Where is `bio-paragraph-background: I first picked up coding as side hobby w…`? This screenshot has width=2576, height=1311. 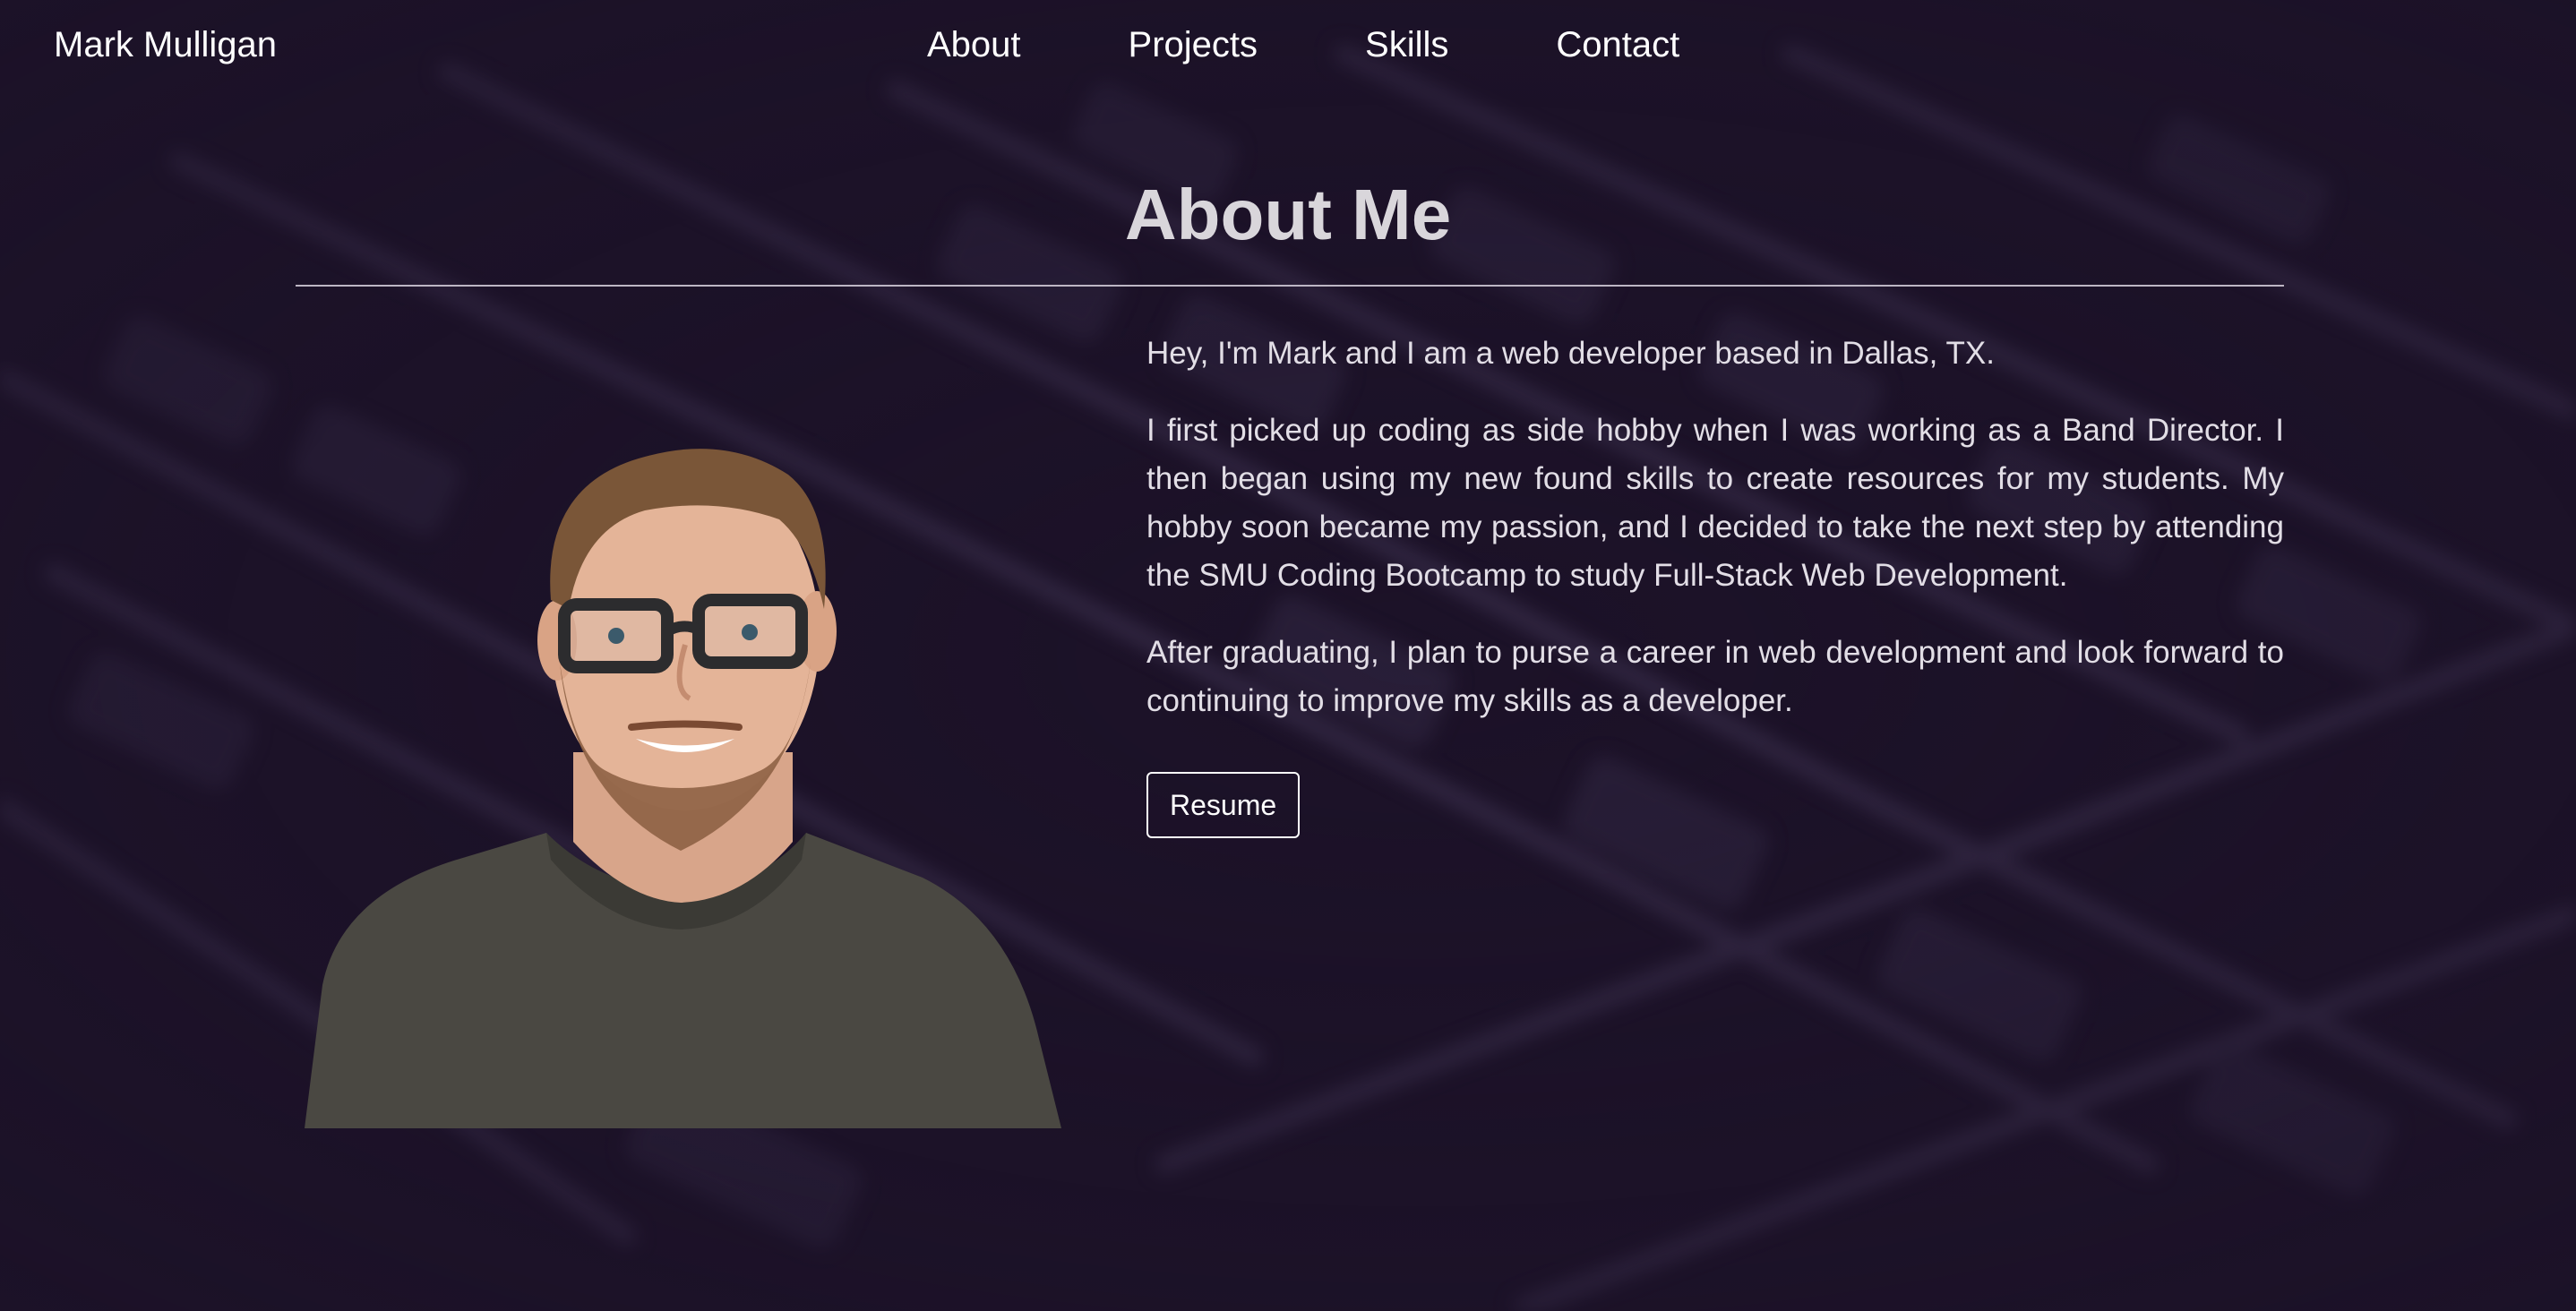
bio-paragraph-background: I first picked up coding as side hobby w… is located at coordinates (1715, 503).